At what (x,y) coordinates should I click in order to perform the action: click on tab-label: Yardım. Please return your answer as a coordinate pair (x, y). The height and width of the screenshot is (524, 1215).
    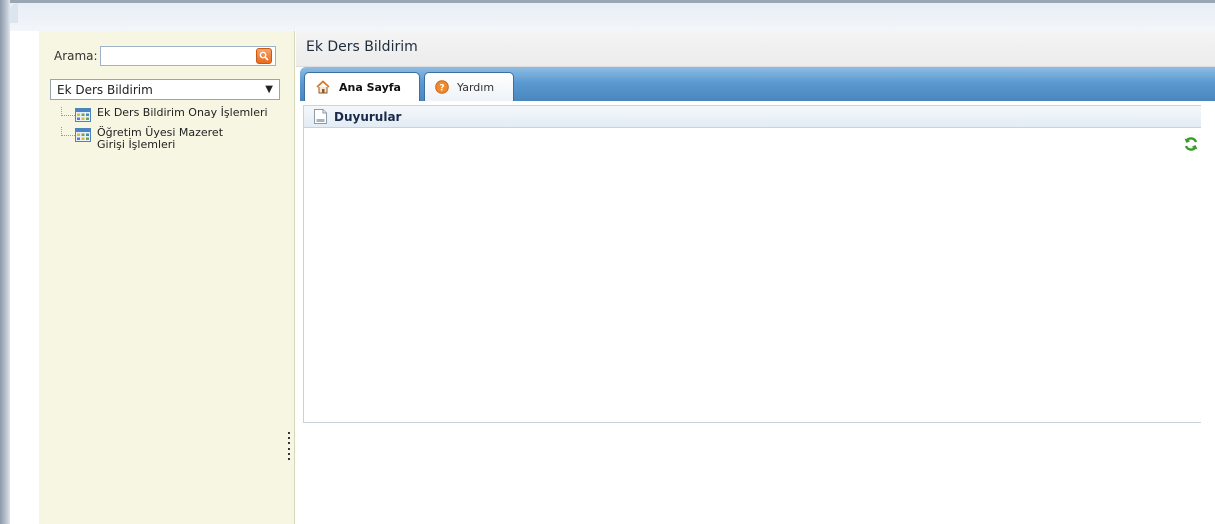
    Looking at the image, I should click on (476, 87).